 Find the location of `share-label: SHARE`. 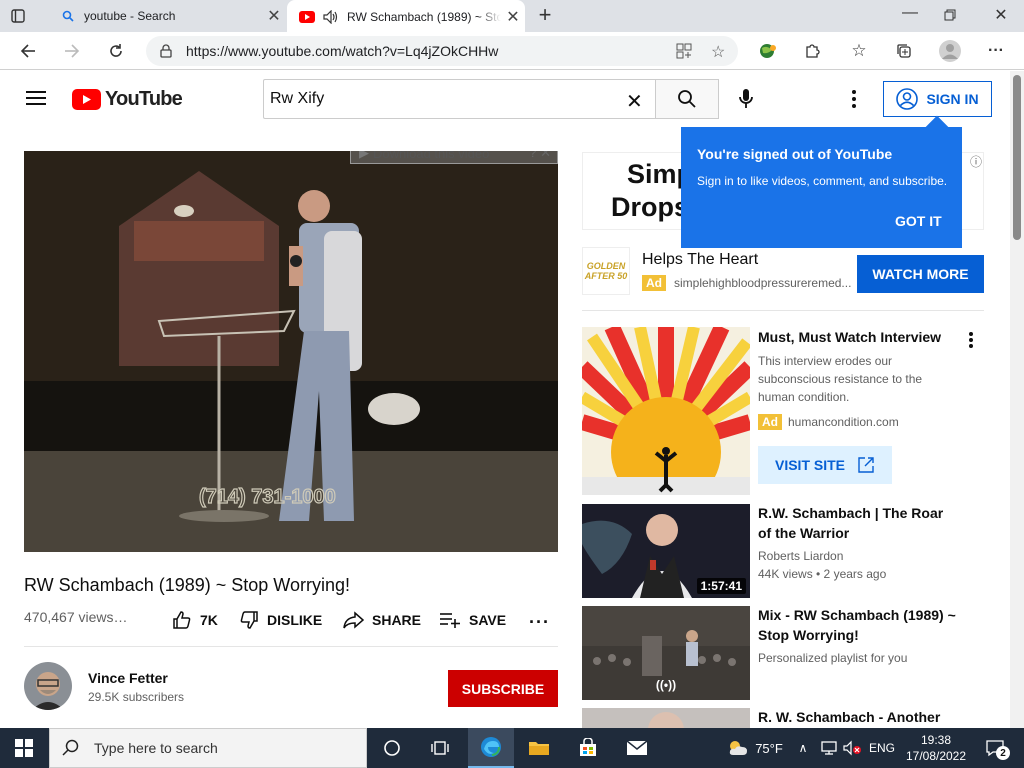

share-label: SHARE is located at coordinates (397, 620).